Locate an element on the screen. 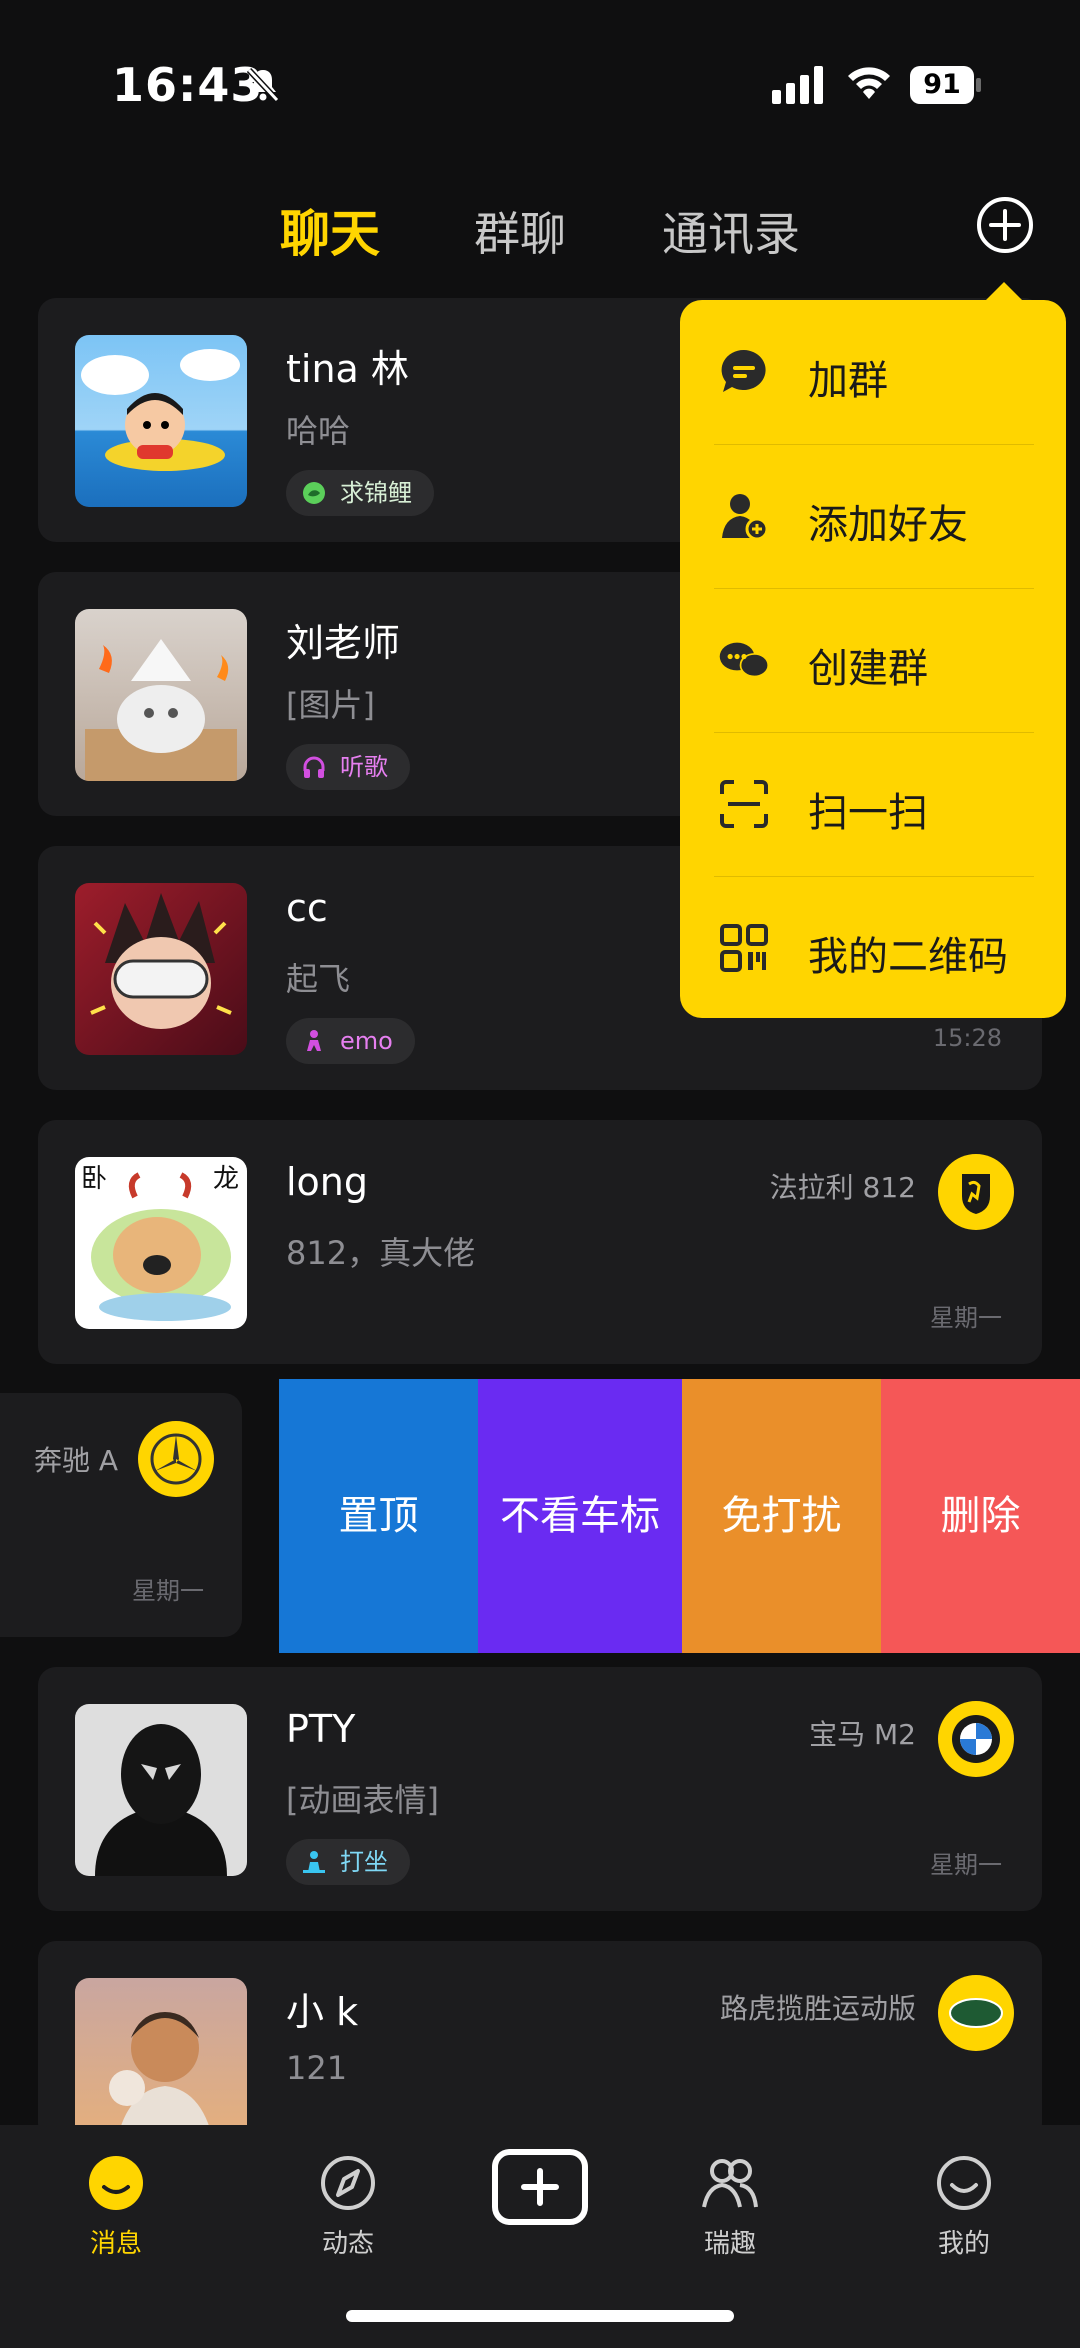 The image size is (1080, 2348). scan-icon is located at coordinates (744, 804).